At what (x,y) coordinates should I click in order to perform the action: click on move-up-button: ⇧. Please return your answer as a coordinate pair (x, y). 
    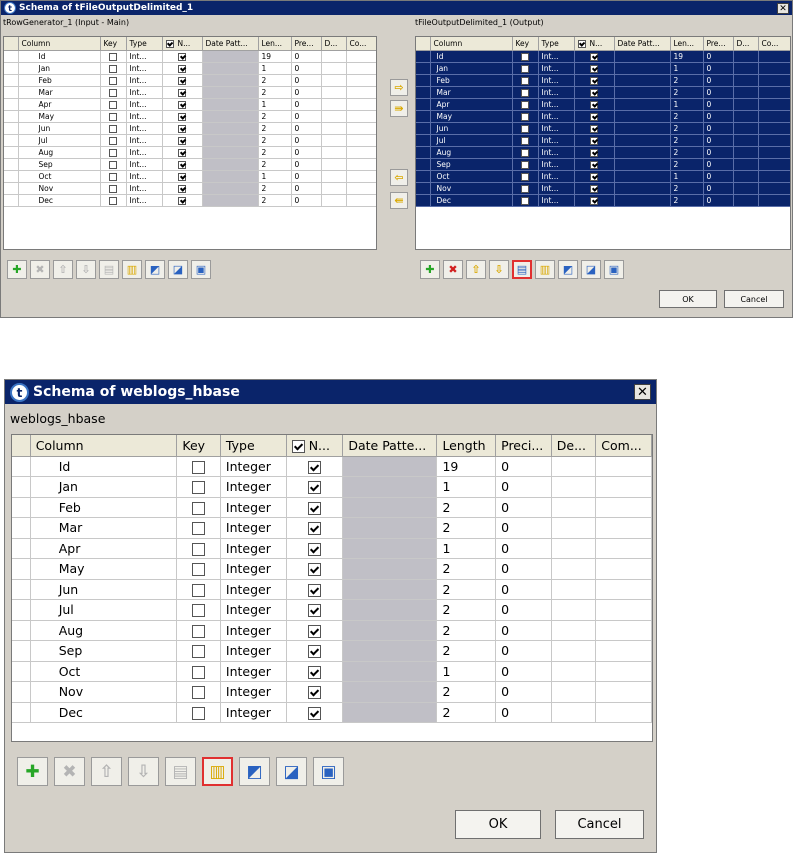
    Looking at the image, I should click on (63, 269).